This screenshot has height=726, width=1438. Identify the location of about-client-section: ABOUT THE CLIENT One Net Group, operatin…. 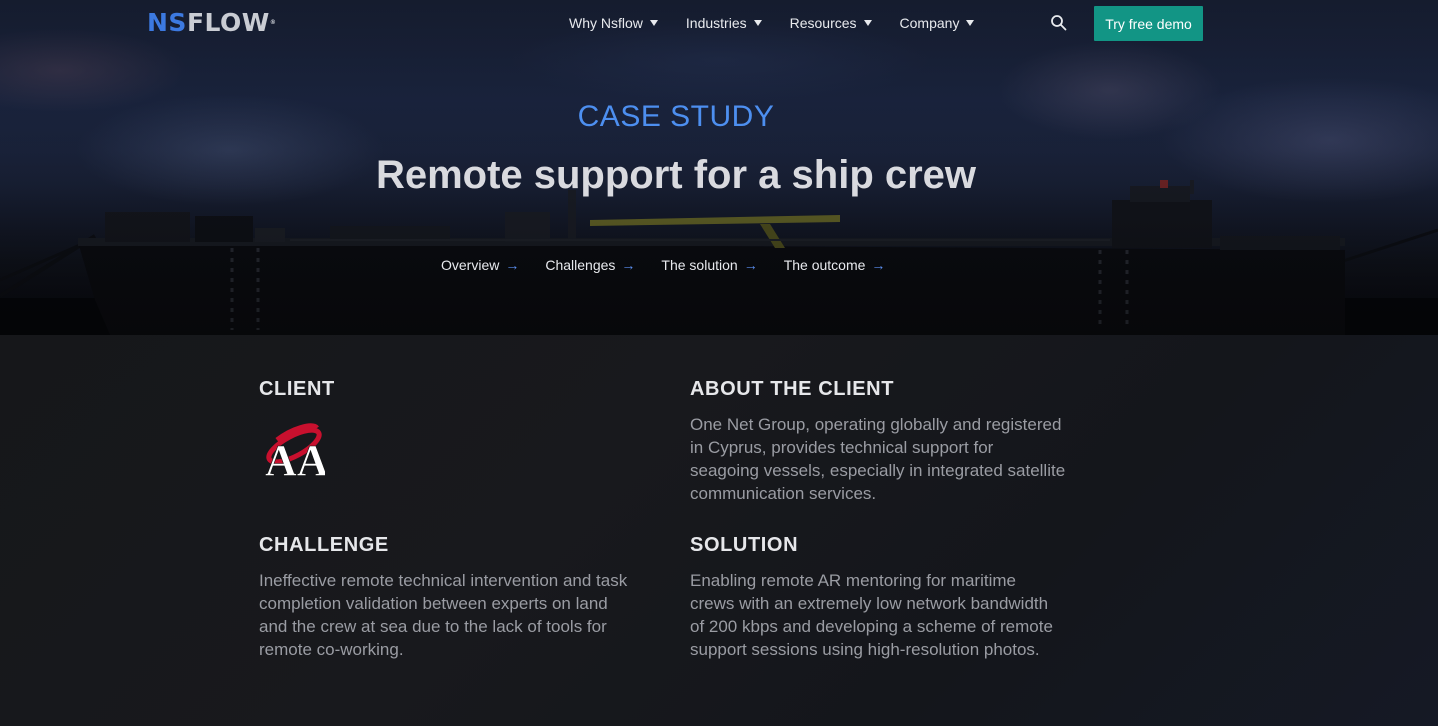
(895, 441).